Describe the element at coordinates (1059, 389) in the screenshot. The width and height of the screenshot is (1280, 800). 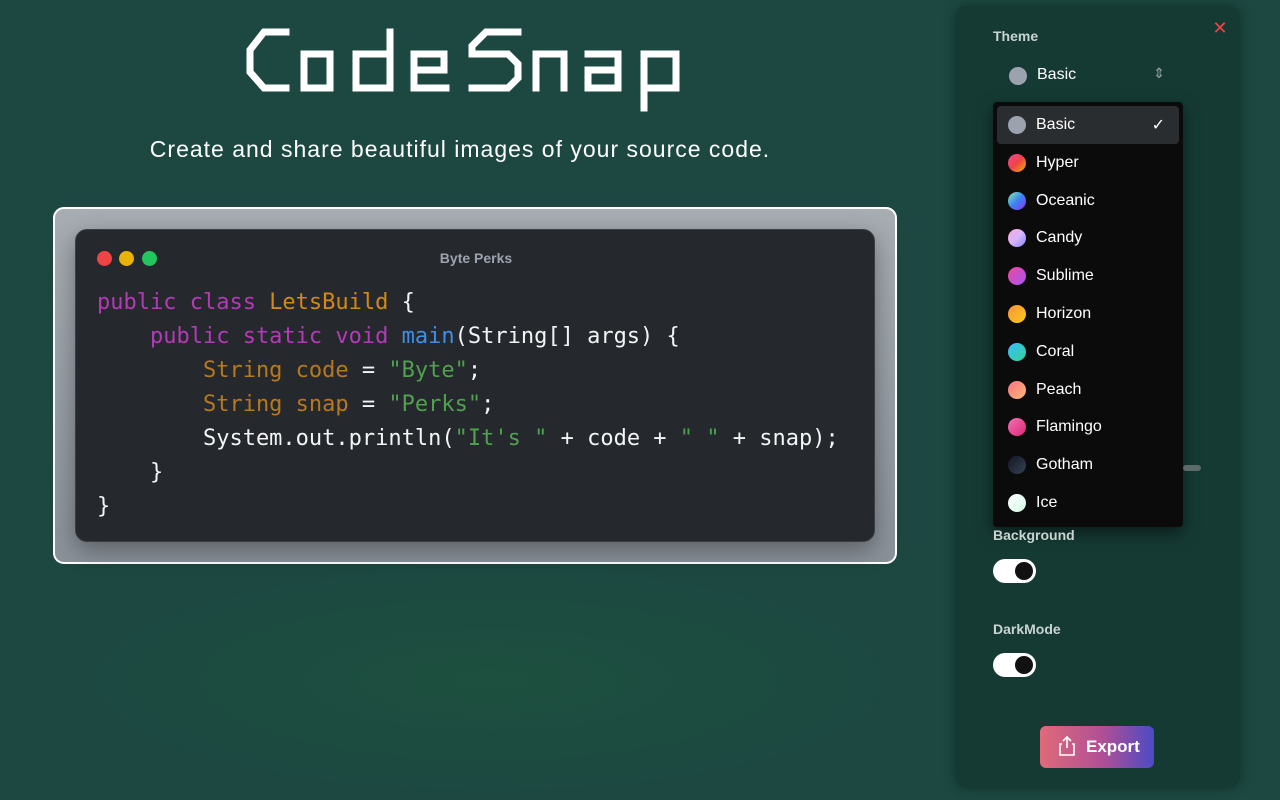
I see `theme-option-label: Peach` at that location.